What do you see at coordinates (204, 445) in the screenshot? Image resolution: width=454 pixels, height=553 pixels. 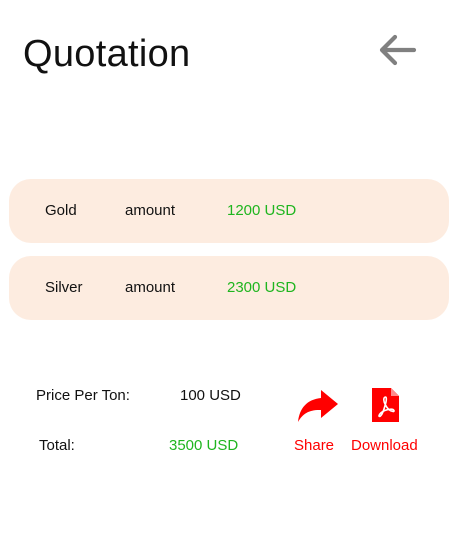 I see `total-value: 3500 USD` at bounding box center [204, 445].